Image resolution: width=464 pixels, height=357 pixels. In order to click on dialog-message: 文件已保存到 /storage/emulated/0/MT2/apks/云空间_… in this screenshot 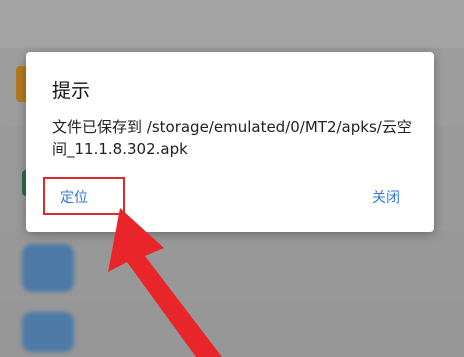, I will do `click(232, 138)`.